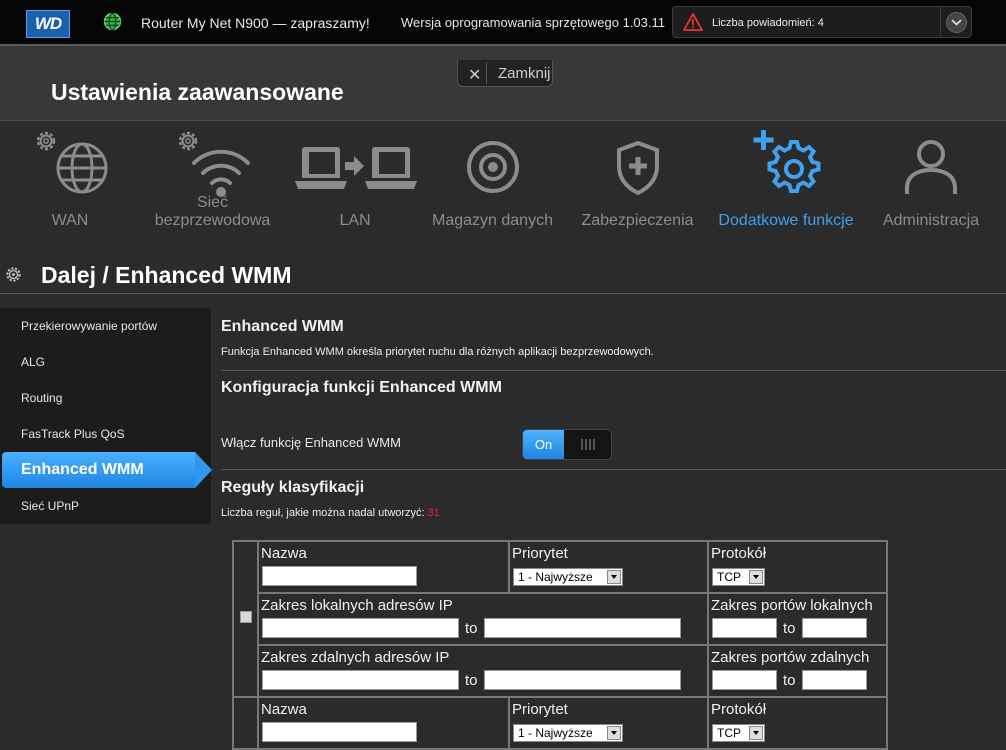  I want to click on category-wireless: Sieć bezprzewodowa, so click(212, 183).